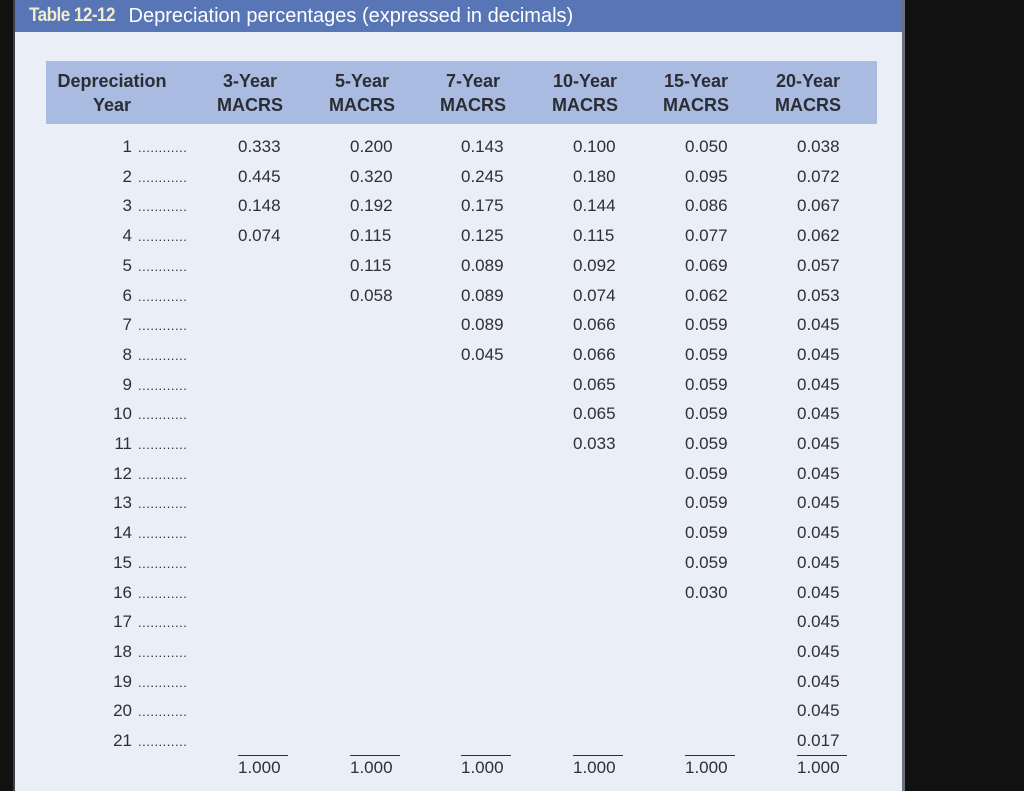 This screenshot has height=791, width=1024. Describe the element at coordinates (72, 15) in the screenshot. I see `table-number: Table 12-12` at that location.